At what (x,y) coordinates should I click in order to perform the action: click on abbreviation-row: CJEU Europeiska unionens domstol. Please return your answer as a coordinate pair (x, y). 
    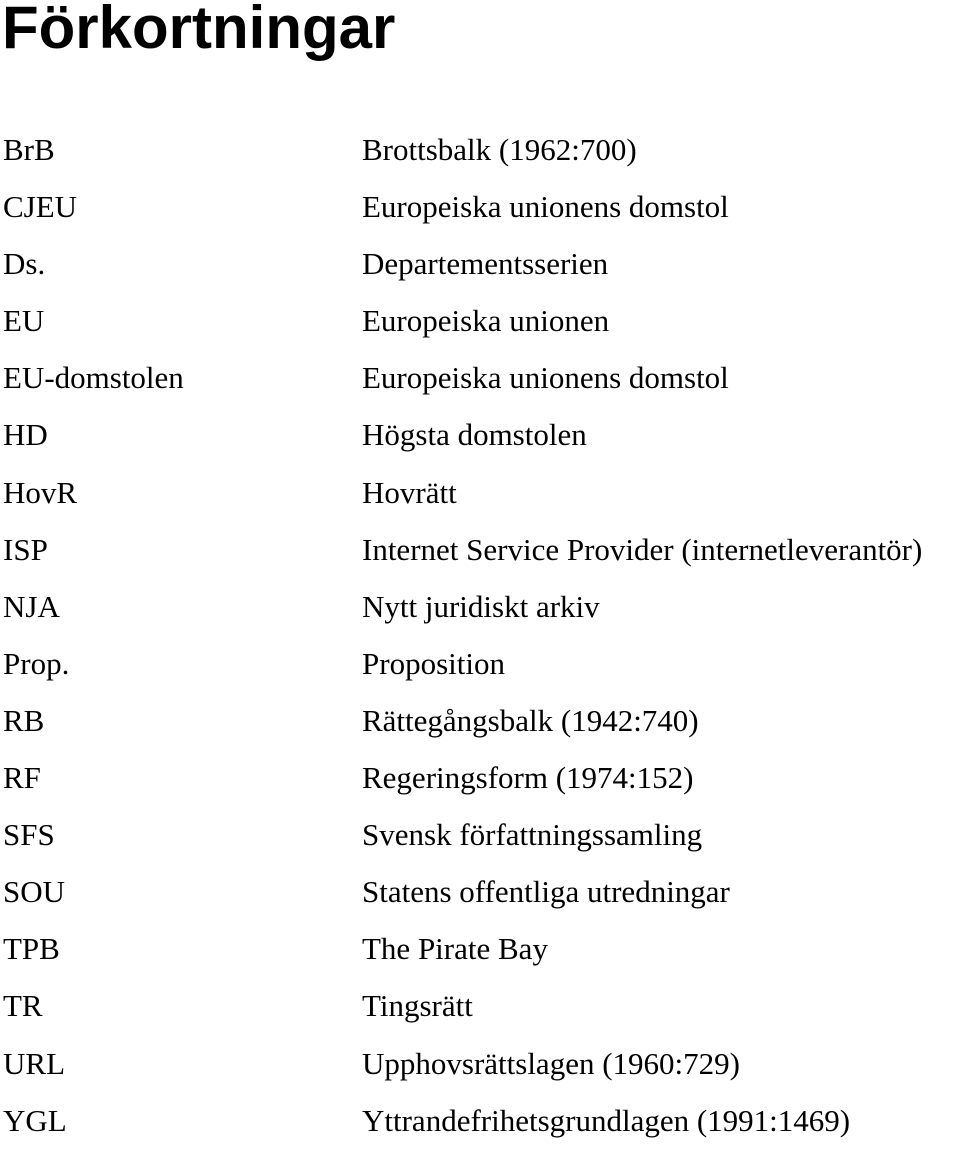
    Looking at the image, I should click on (480, 213).